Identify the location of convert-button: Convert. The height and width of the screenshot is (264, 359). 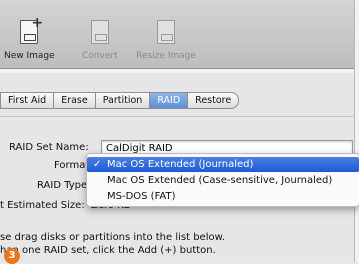
(100, 39).